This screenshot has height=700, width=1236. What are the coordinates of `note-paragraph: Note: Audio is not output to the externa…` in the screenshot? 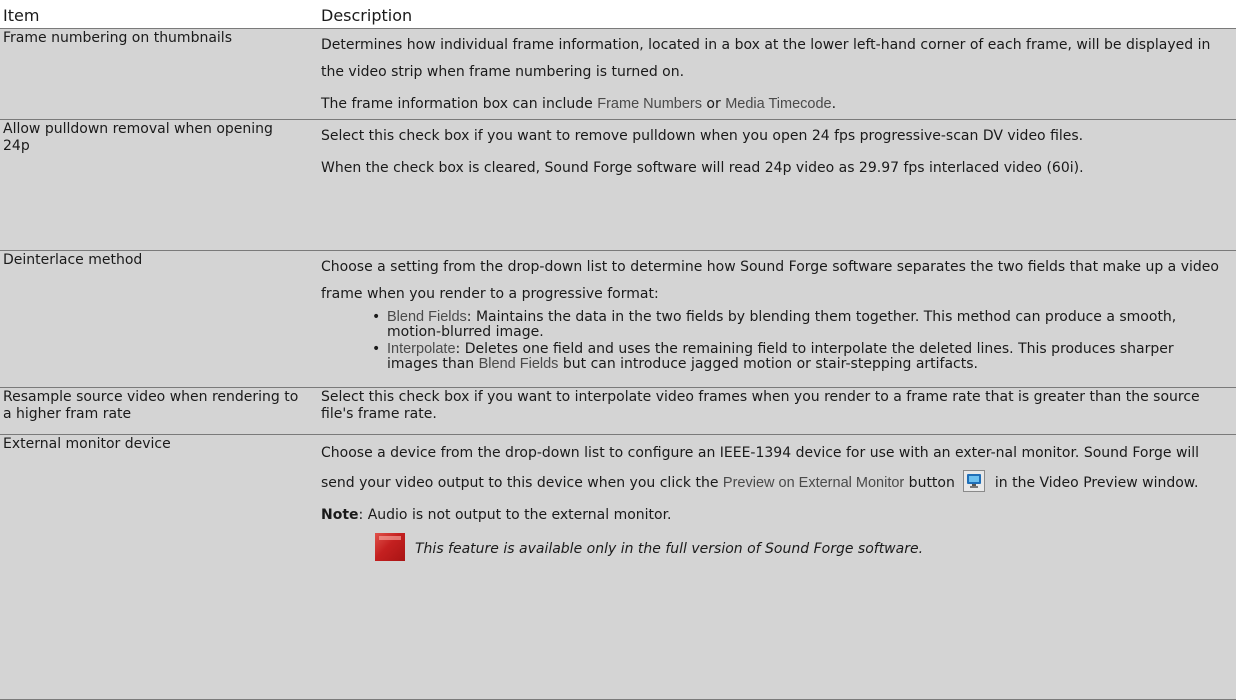 It's located at (496, 515).